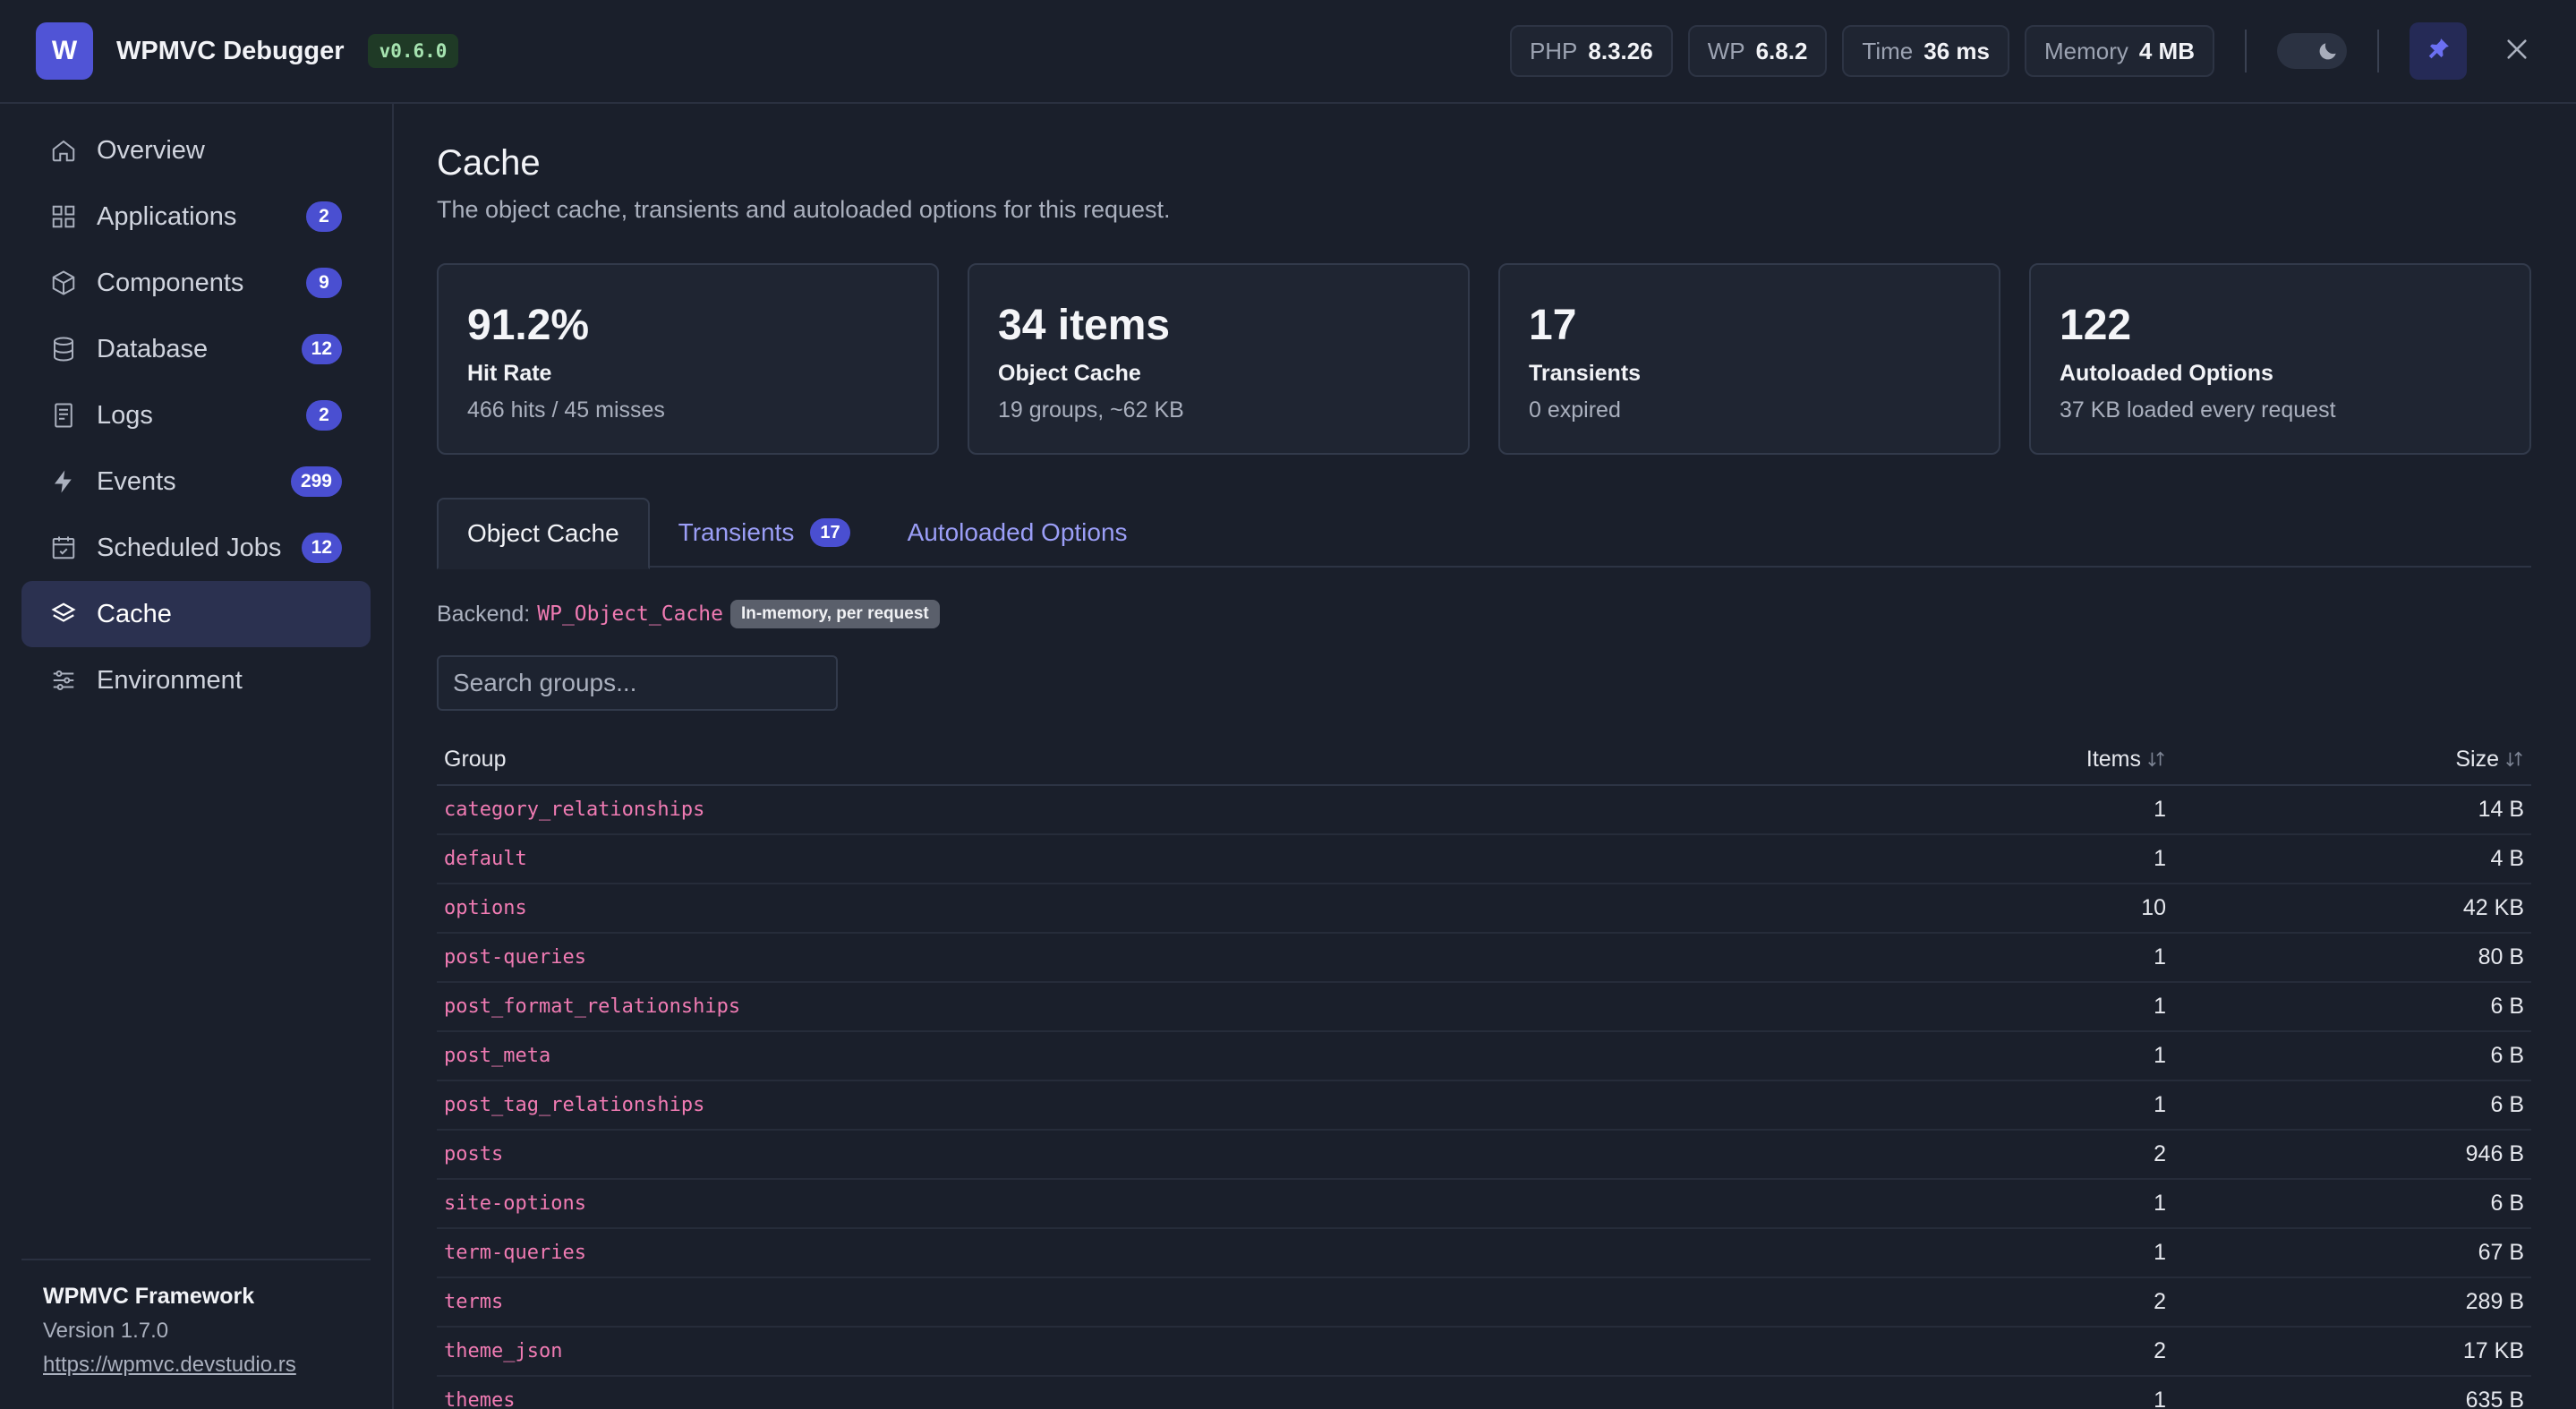  I want to click on app-title: WPMVC Debugger, so click(230, 50).